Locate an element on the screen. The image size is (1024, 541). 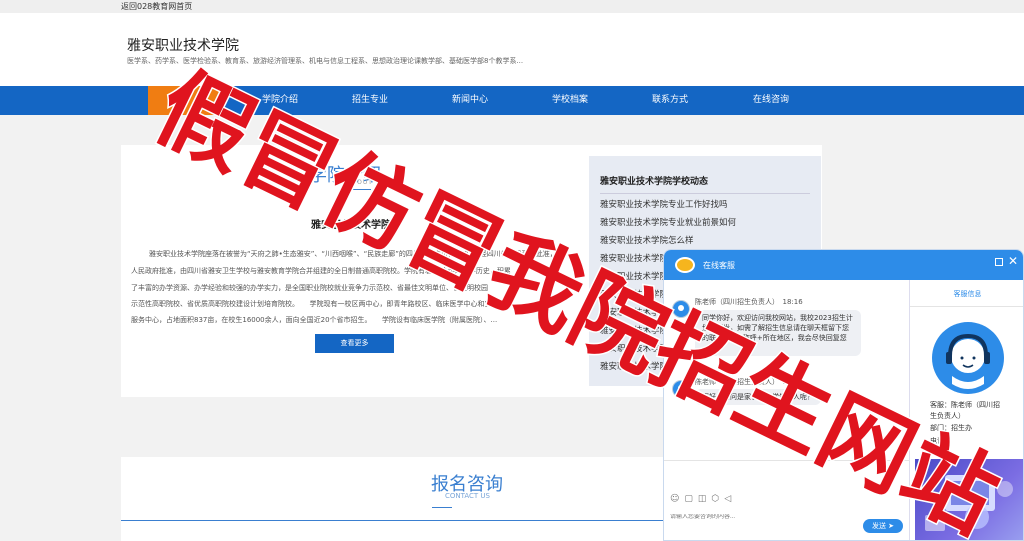
topbar: 返回028教育网首页 is located at coordinates (512, 6).